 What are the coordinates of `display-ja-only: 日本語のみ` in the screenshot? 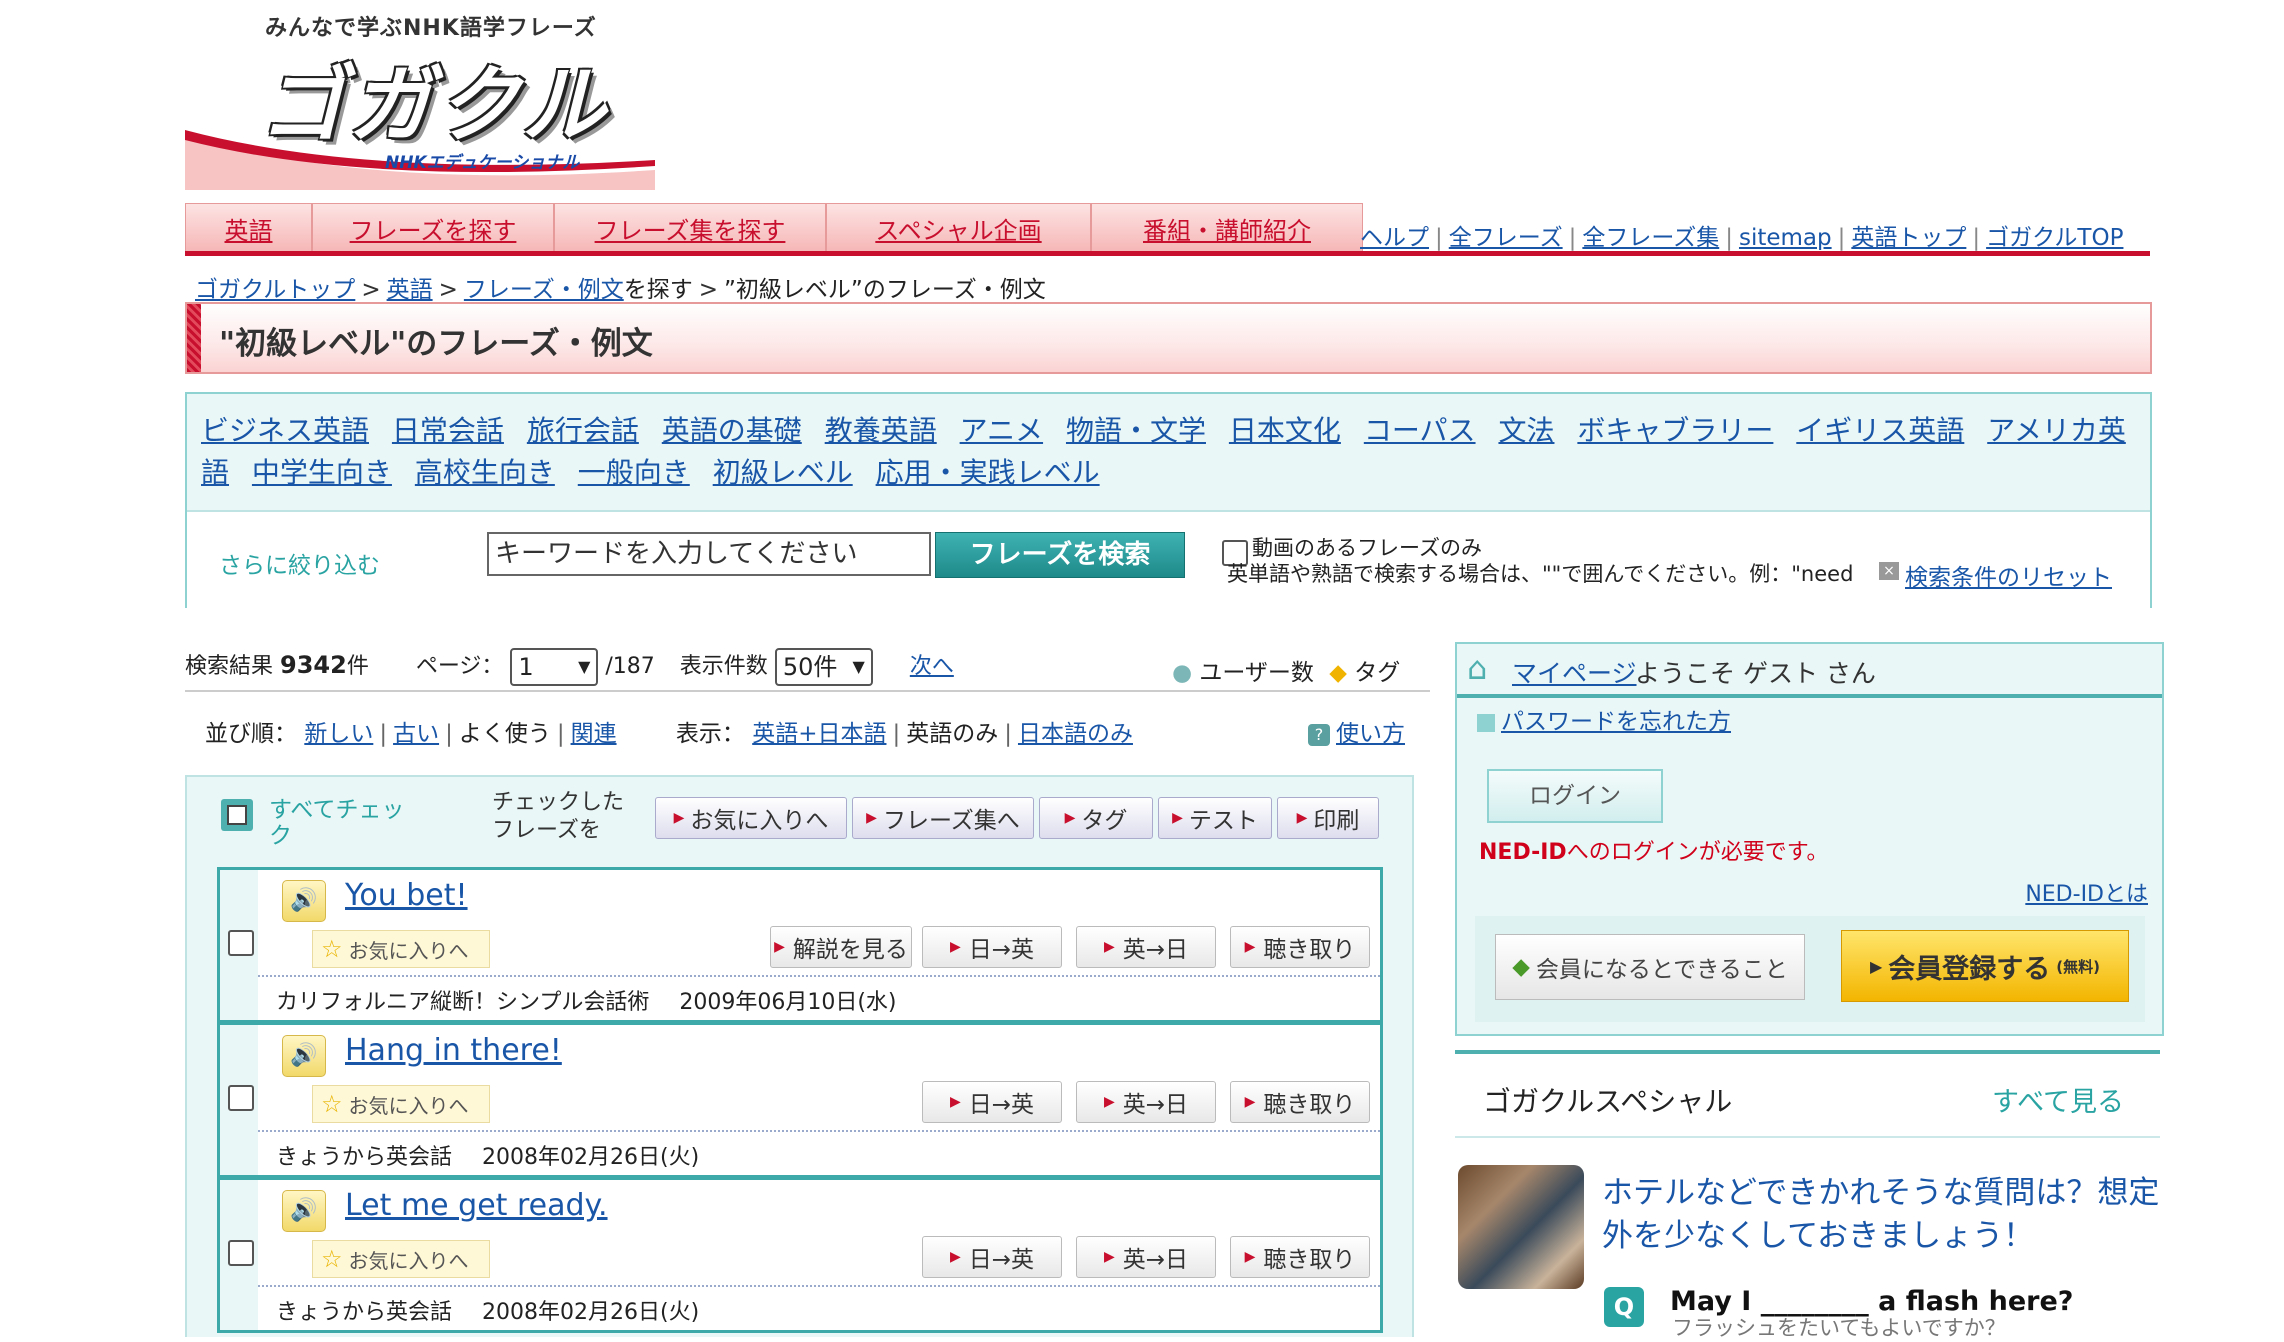 It's located at (1075, 734).